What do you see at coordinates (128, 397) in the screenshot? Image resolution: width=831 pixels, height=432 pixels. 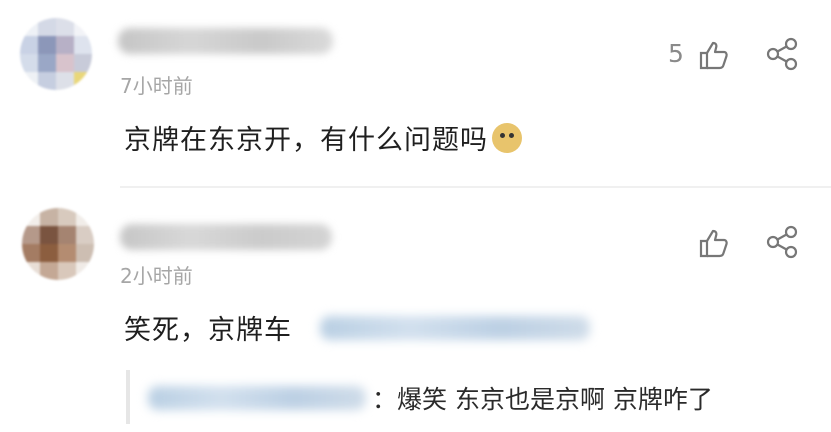 I see `reply-quote-bar` at bounding box center [128, 397].